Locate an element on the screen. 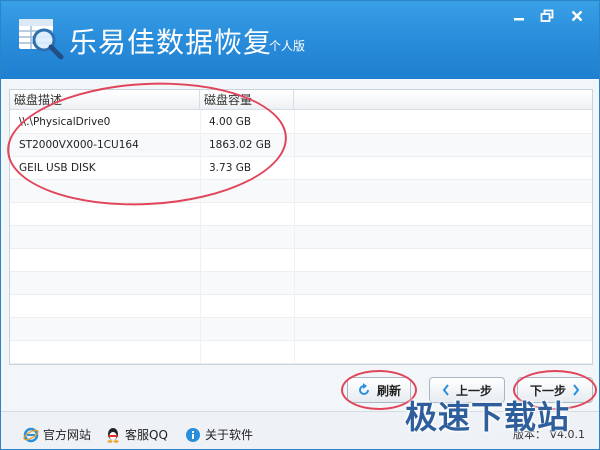  restore-icon is located at coordinates (547, 15).